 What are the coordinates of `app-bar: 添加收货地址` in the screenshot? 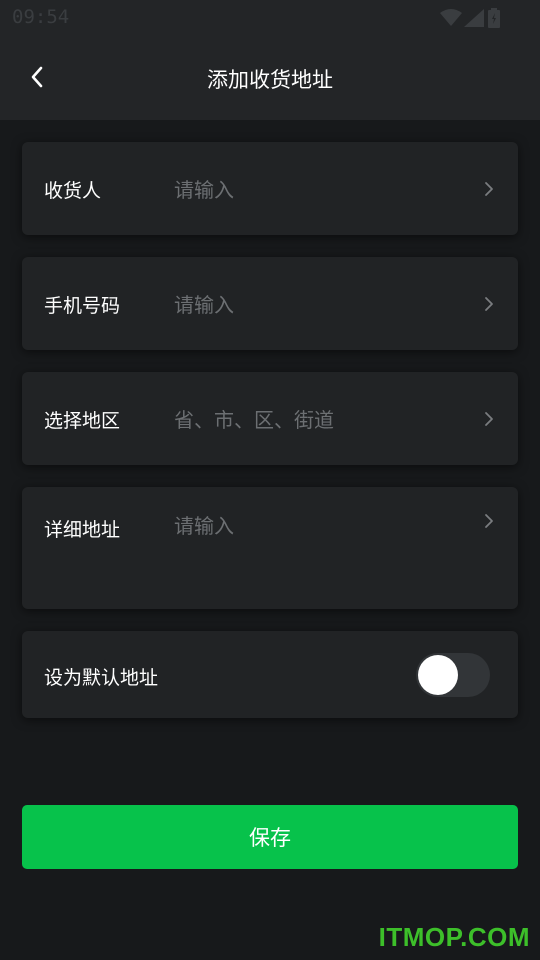 It's located at (270, 78).